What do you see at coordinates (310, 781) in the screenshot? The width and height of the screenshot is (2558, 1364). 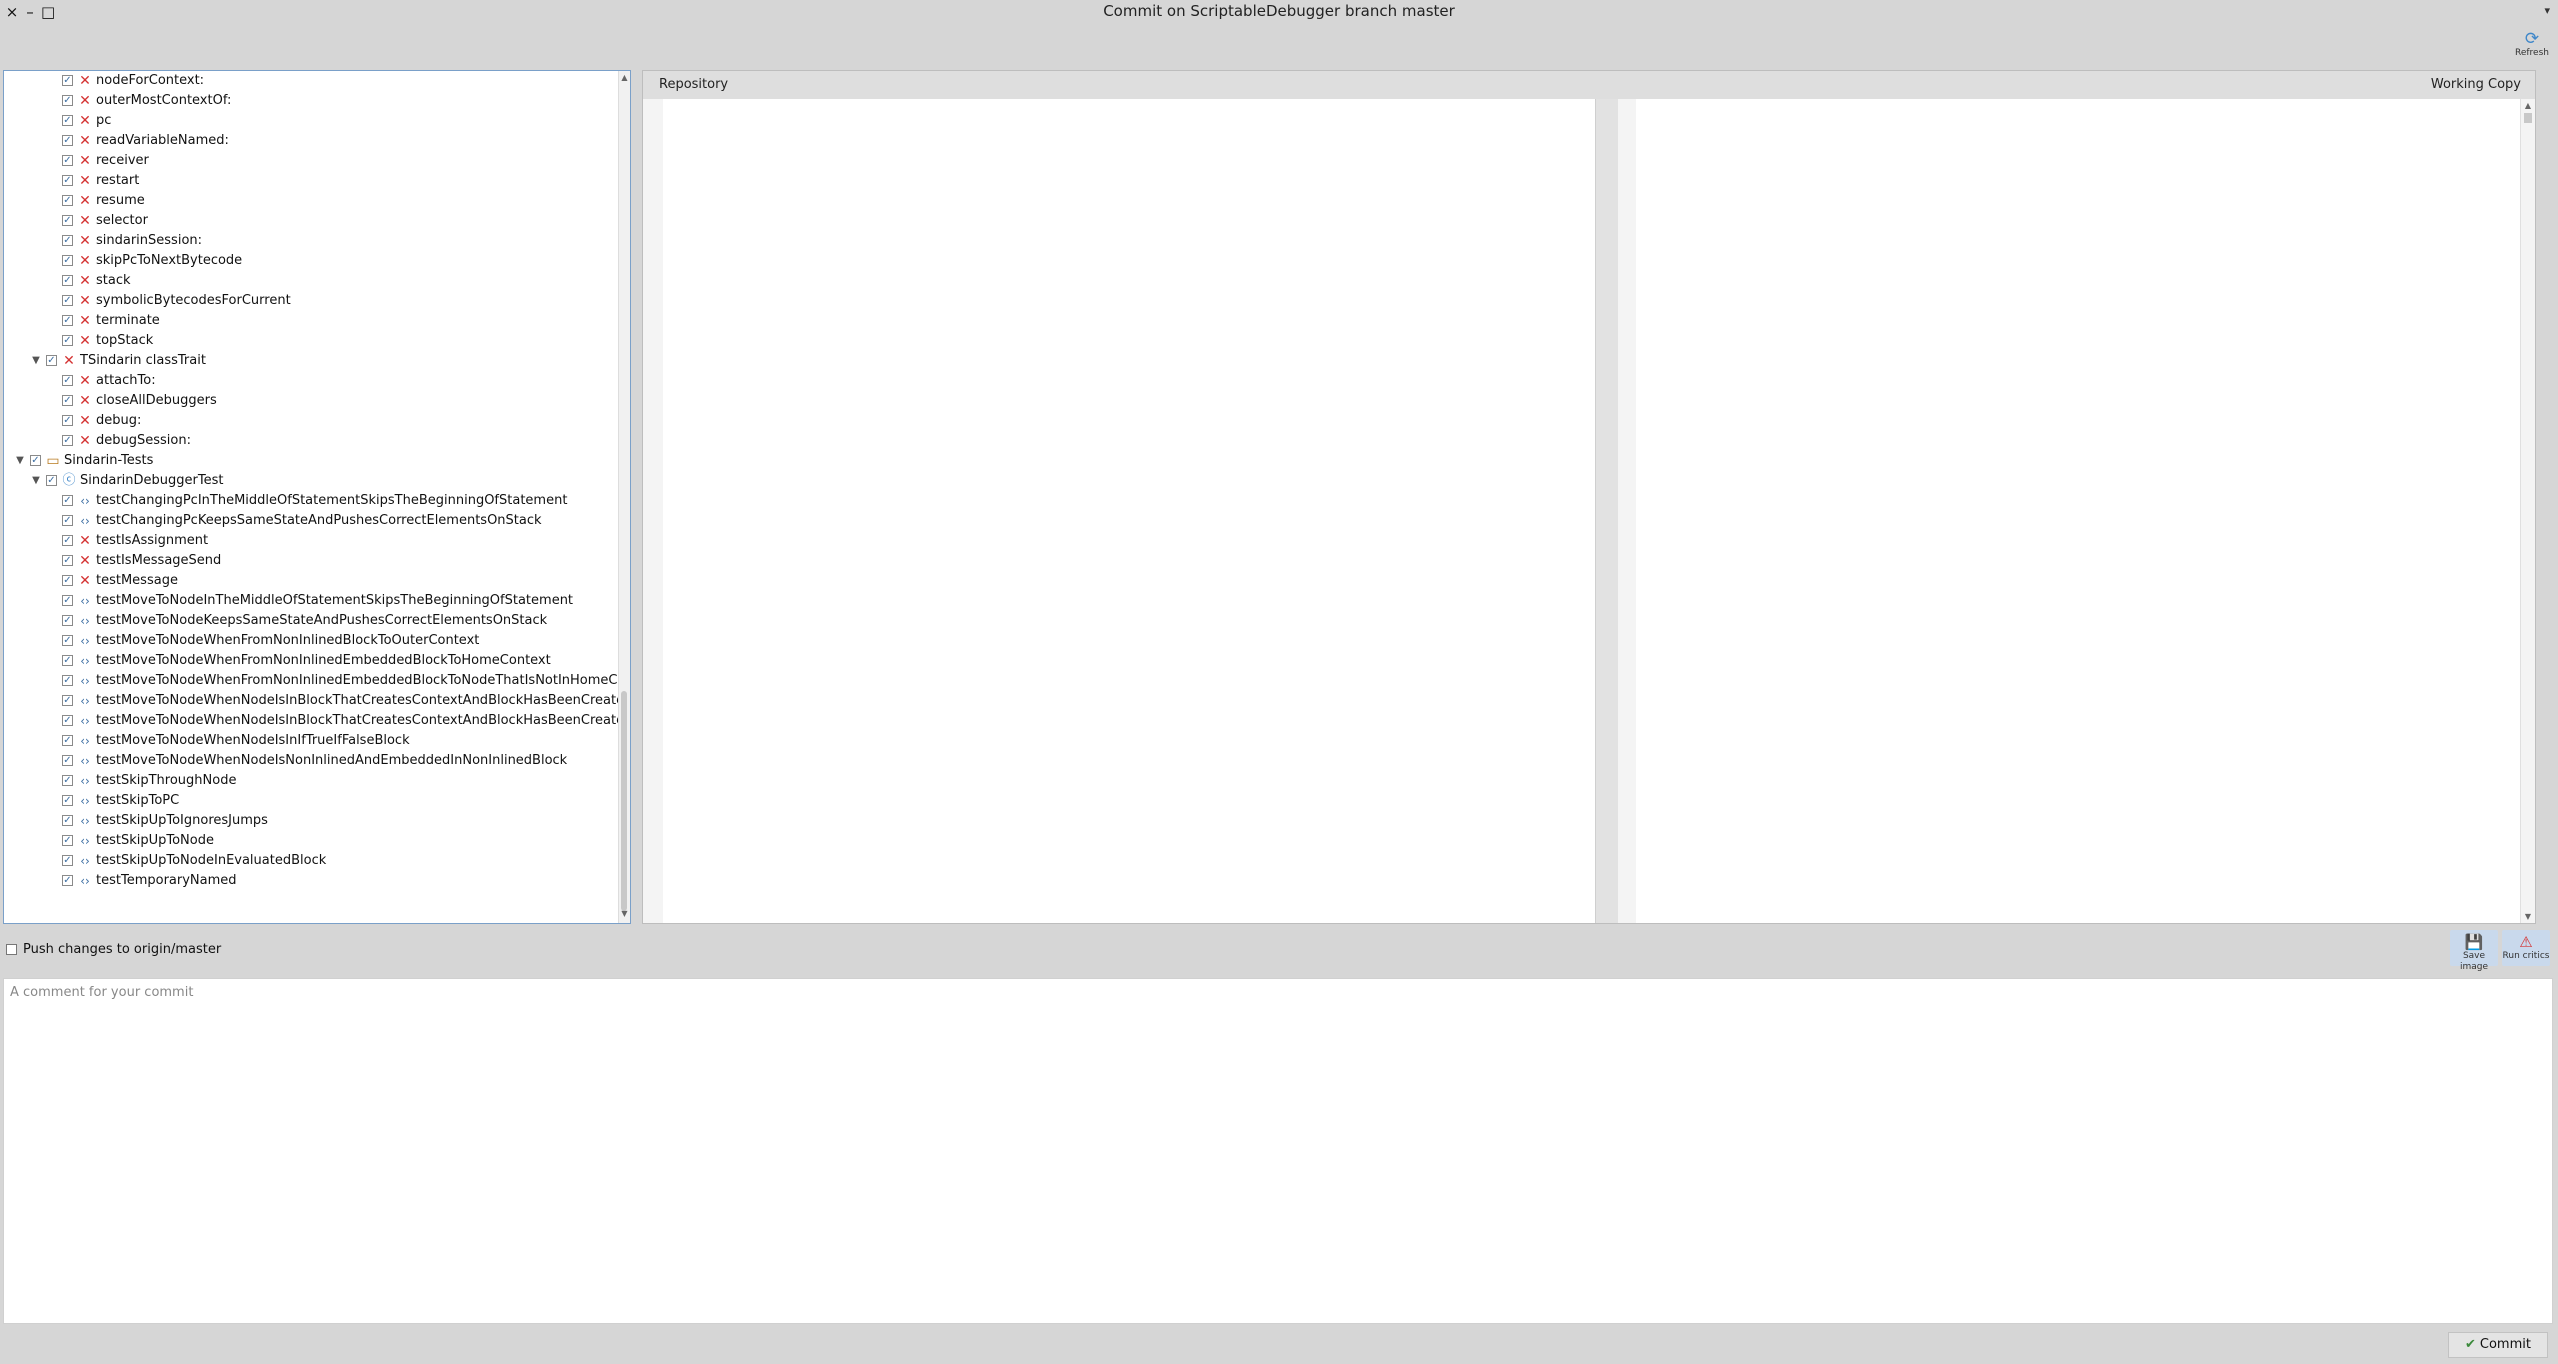 I see `tree-row: ✓ ‹› testSkipThroughNode` at bounding box center [310, 781].